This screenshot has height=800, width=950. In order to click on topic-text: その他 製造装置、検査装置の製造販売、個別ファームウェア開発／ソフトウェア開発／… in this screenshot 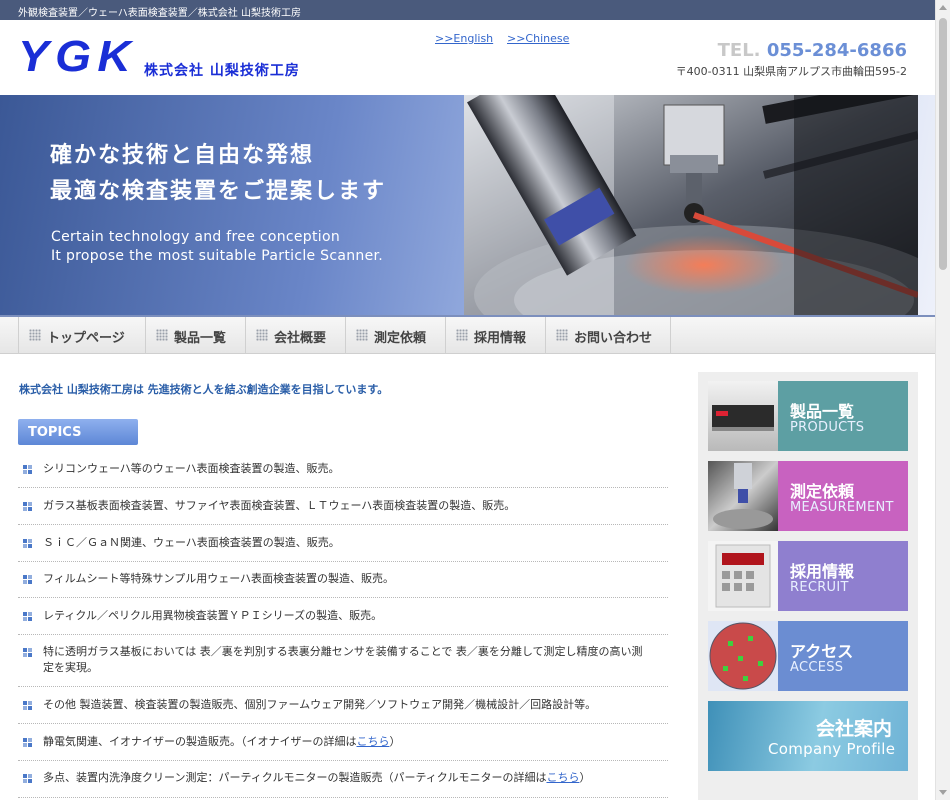, I will do `click(320, 704)`.